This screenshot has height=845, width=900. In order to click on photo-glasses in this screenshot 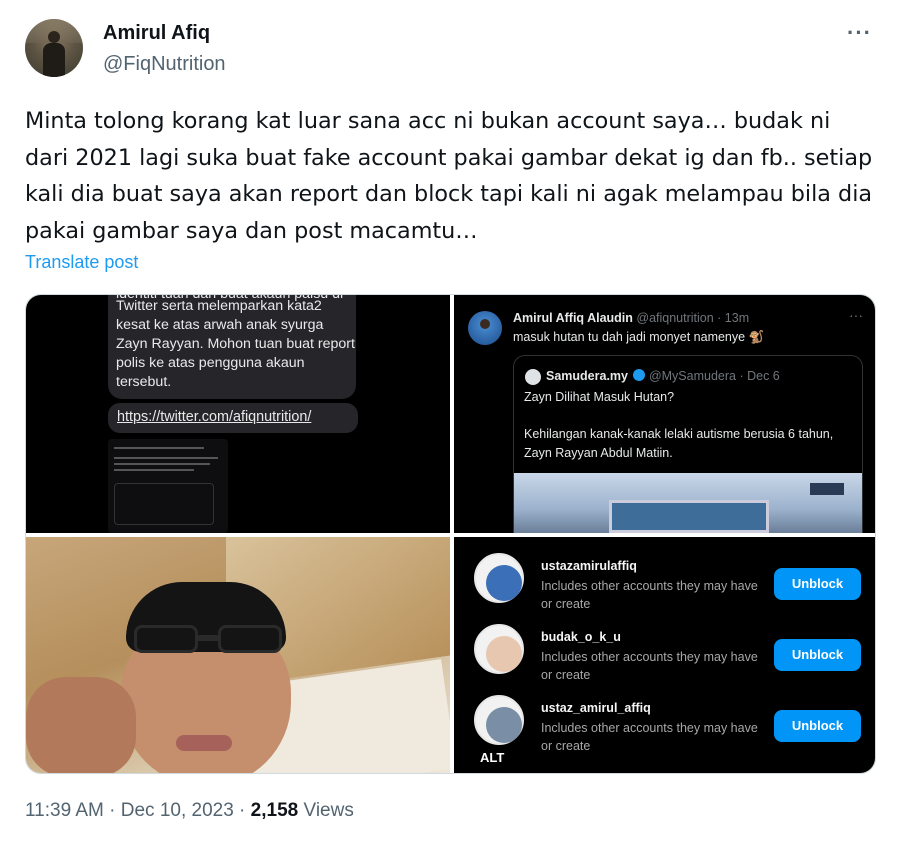, I will do `click(208, 641)`.